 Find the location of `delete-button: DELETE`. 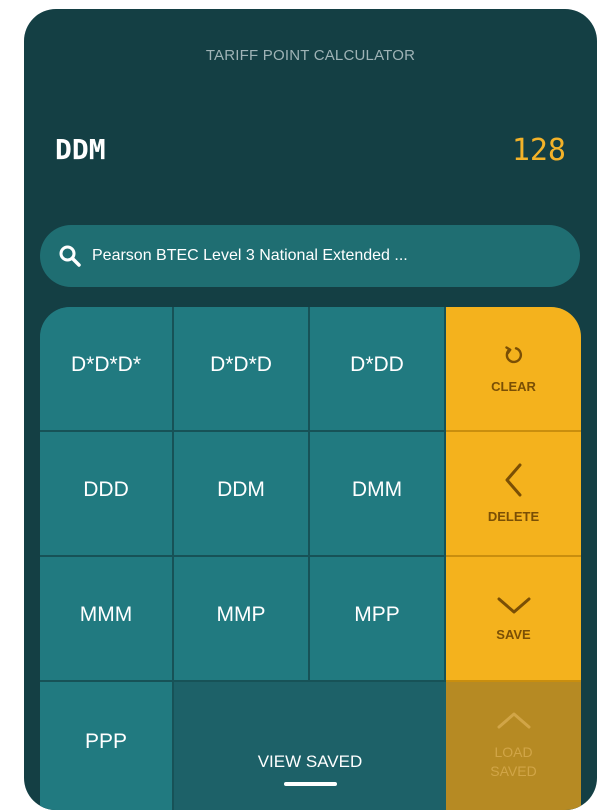

delete-button: DELETE is located at coordinates (513, 494).